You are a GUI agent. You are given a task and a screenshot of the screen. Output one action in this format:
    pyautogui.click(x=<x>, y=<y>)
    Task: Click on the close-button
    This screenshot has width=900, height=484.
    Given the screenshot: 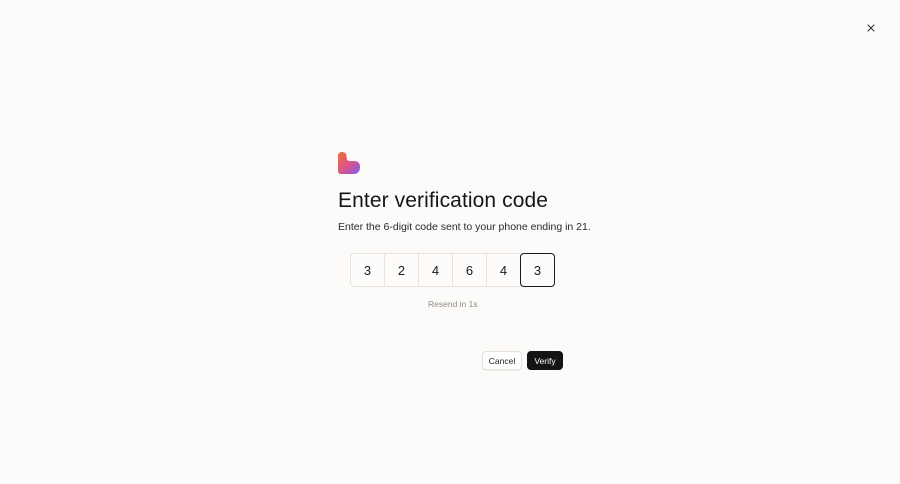 What is the action you would take?
    pyautogui.click(x=871, y=28)
    